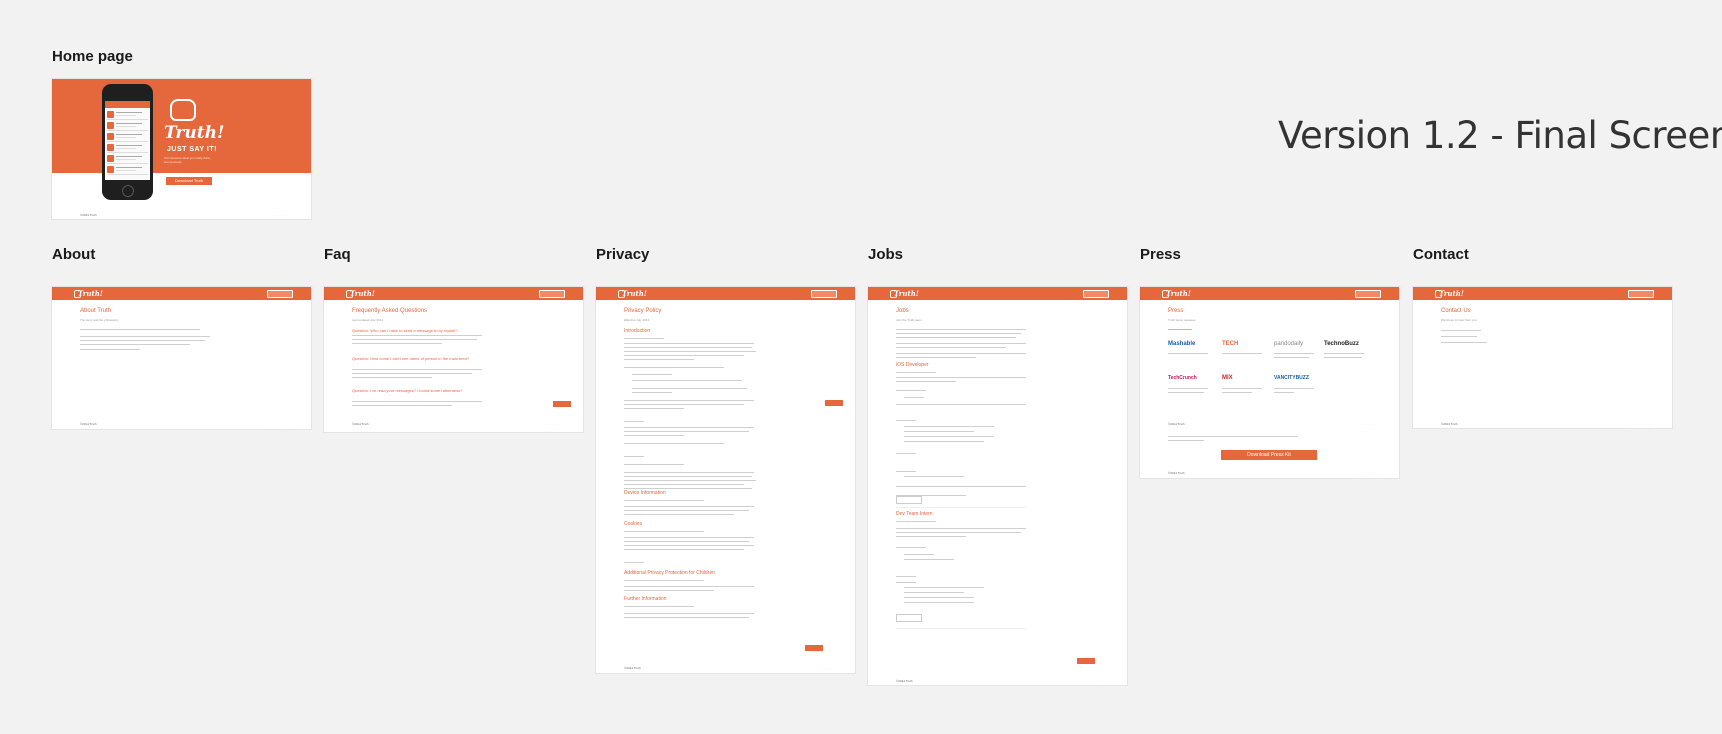 Image resolution: width=1722 pixels, height=734 pixels. Describe the element at coordinates (127, 142) in the screenshot. I see `phone-mockup` at that location.